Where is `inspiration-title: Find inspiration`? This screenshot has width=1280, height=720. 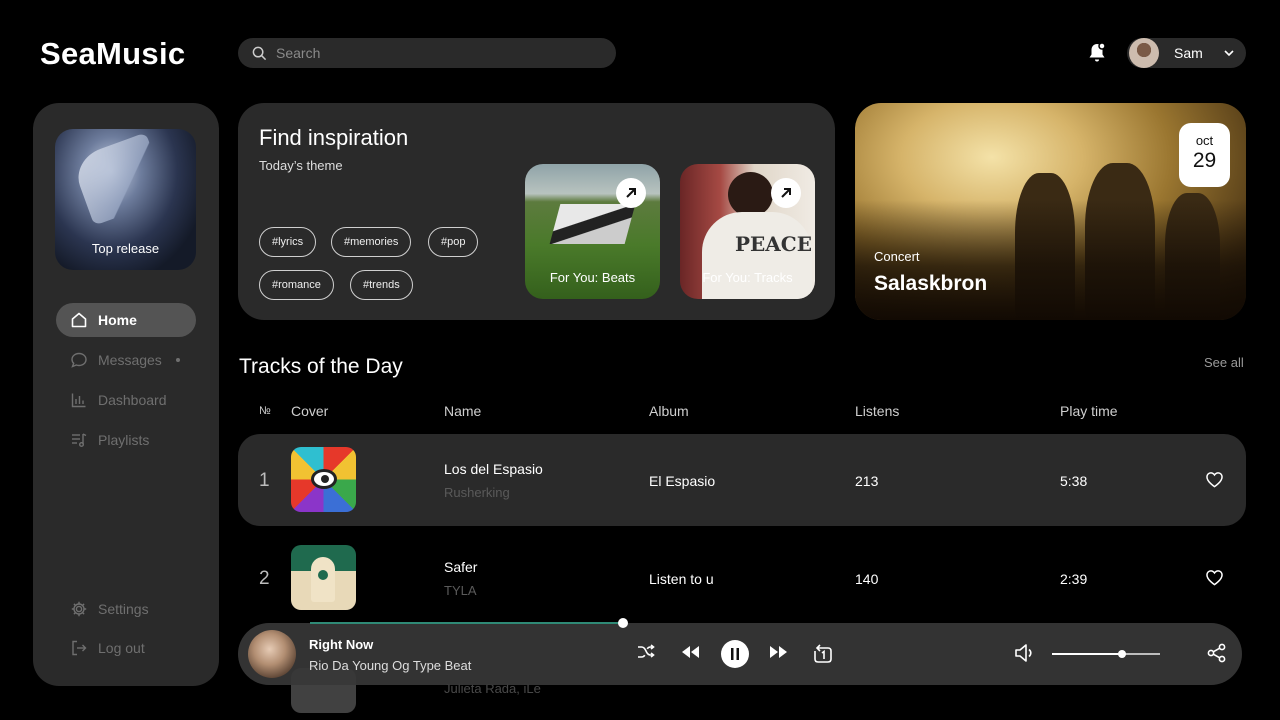 inspiration-title: Find inspiration is located at coordinates (334, 137).